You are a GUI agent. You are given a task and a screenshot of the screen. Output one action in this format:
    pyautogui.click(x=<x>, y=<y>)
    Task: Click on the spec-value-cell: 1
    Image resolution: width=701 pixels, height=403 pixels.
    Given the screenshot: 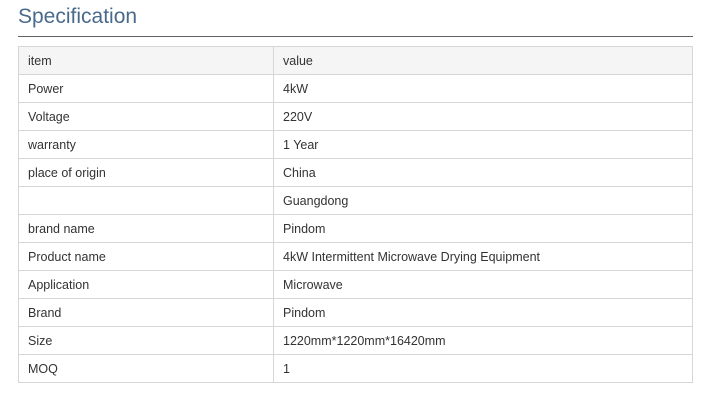 What is the action you would take?
    pyautogui.click(x=483, y=368)
    